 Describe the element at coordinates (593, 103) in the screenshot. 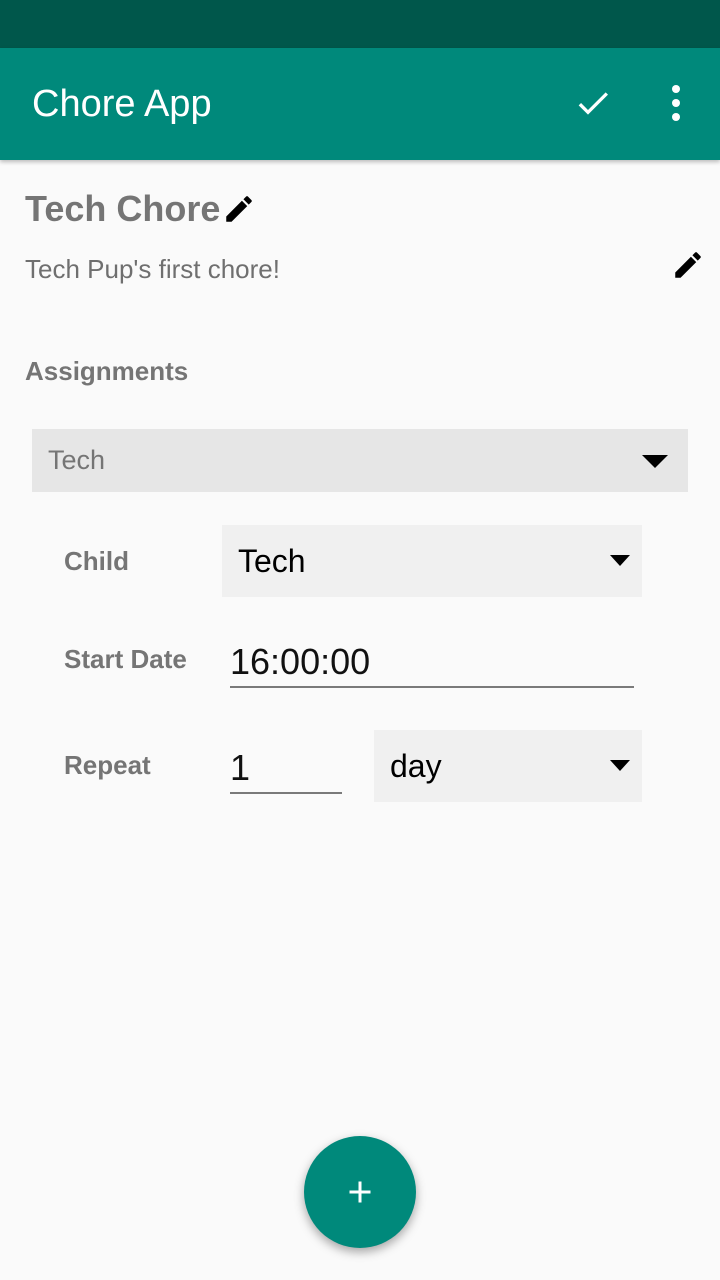

I see `check-icon` at that location.